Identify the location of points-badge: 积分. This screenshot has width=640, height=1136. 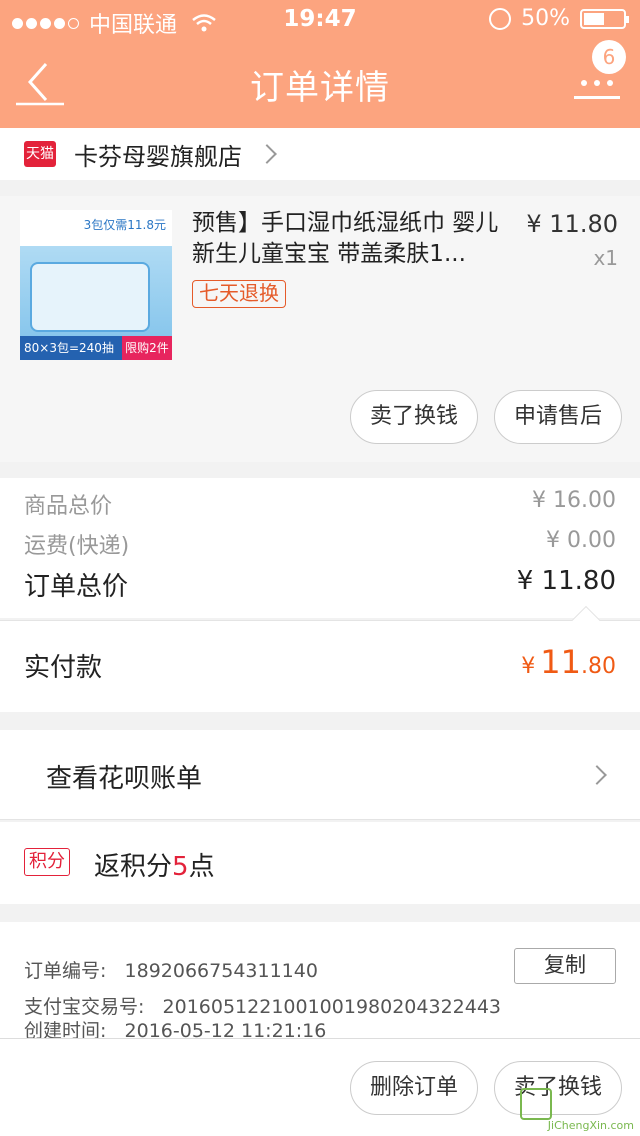
(47, 862).